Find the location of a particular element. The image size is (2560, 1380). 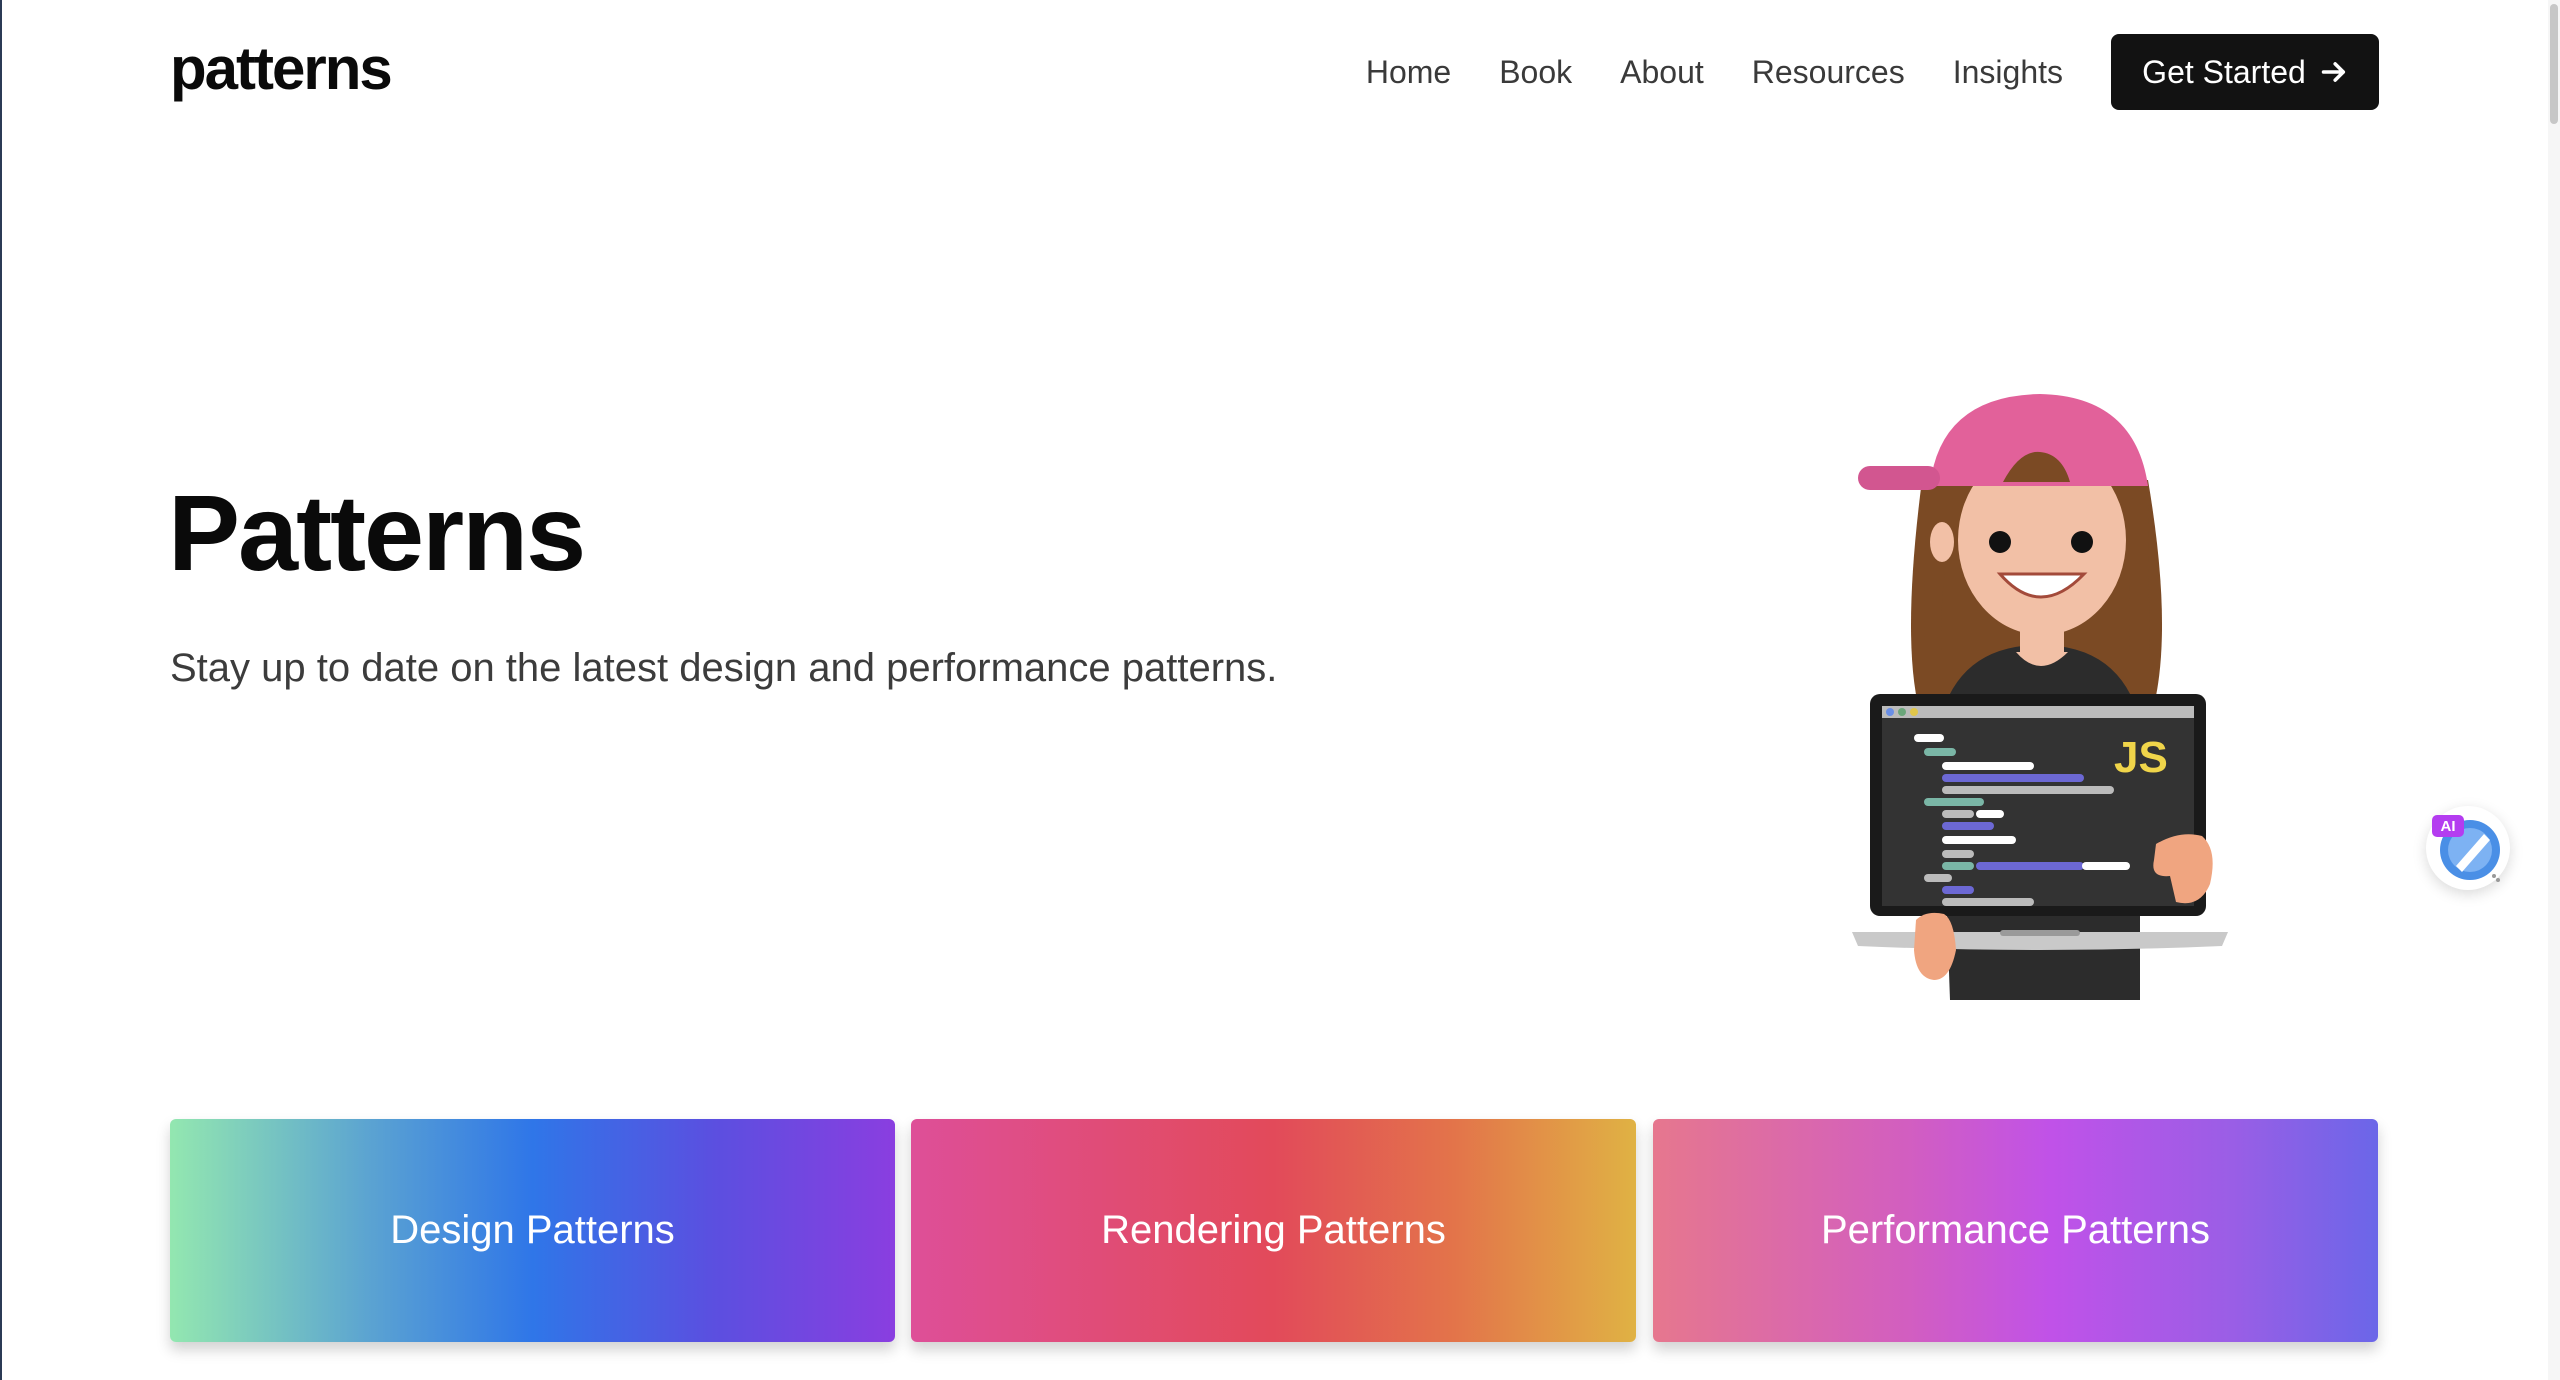

nav-link-about: About is located at coordinates (1662, 72).